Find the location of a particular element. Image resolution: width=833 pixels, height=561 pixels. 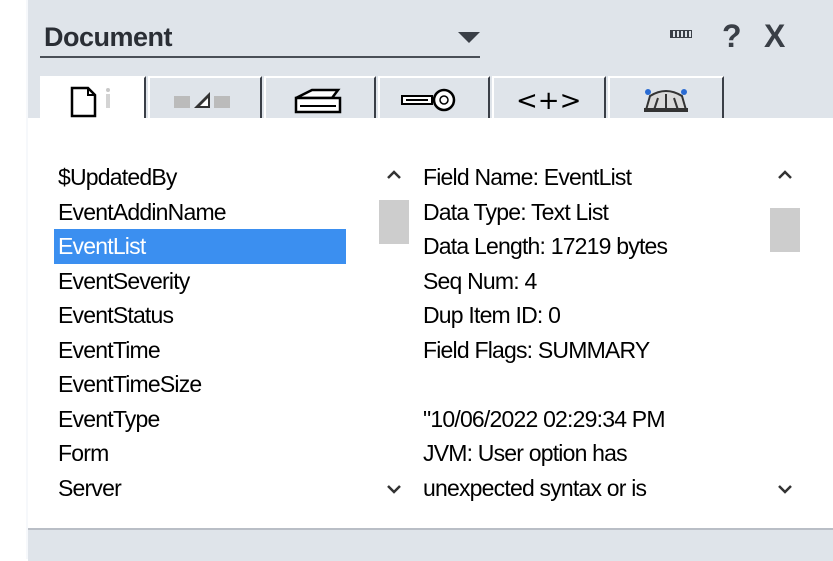

info-line: JVM: User option has is located at coordinates (525, 453).